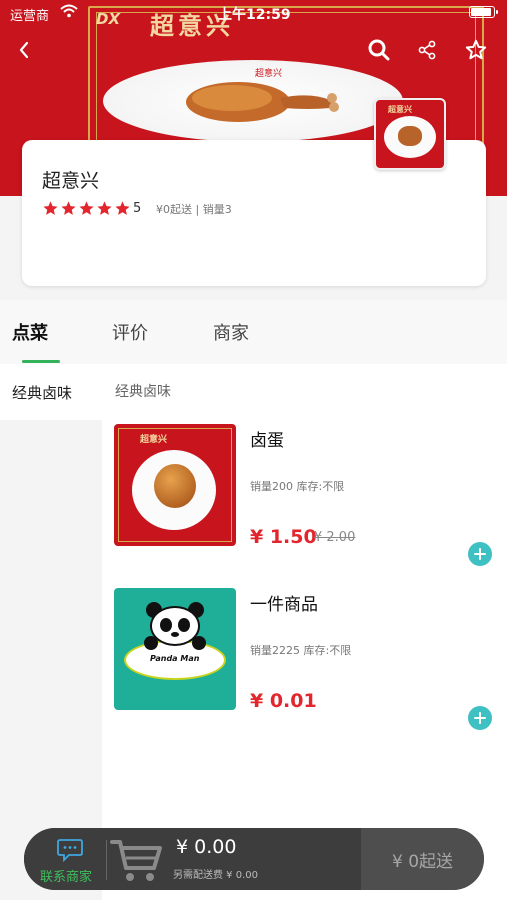  What do you see at coordinates (51, 392) in the screenshot?
I see `category-item-classic-braised: 经典卤味` at bounding box center [51, 392].